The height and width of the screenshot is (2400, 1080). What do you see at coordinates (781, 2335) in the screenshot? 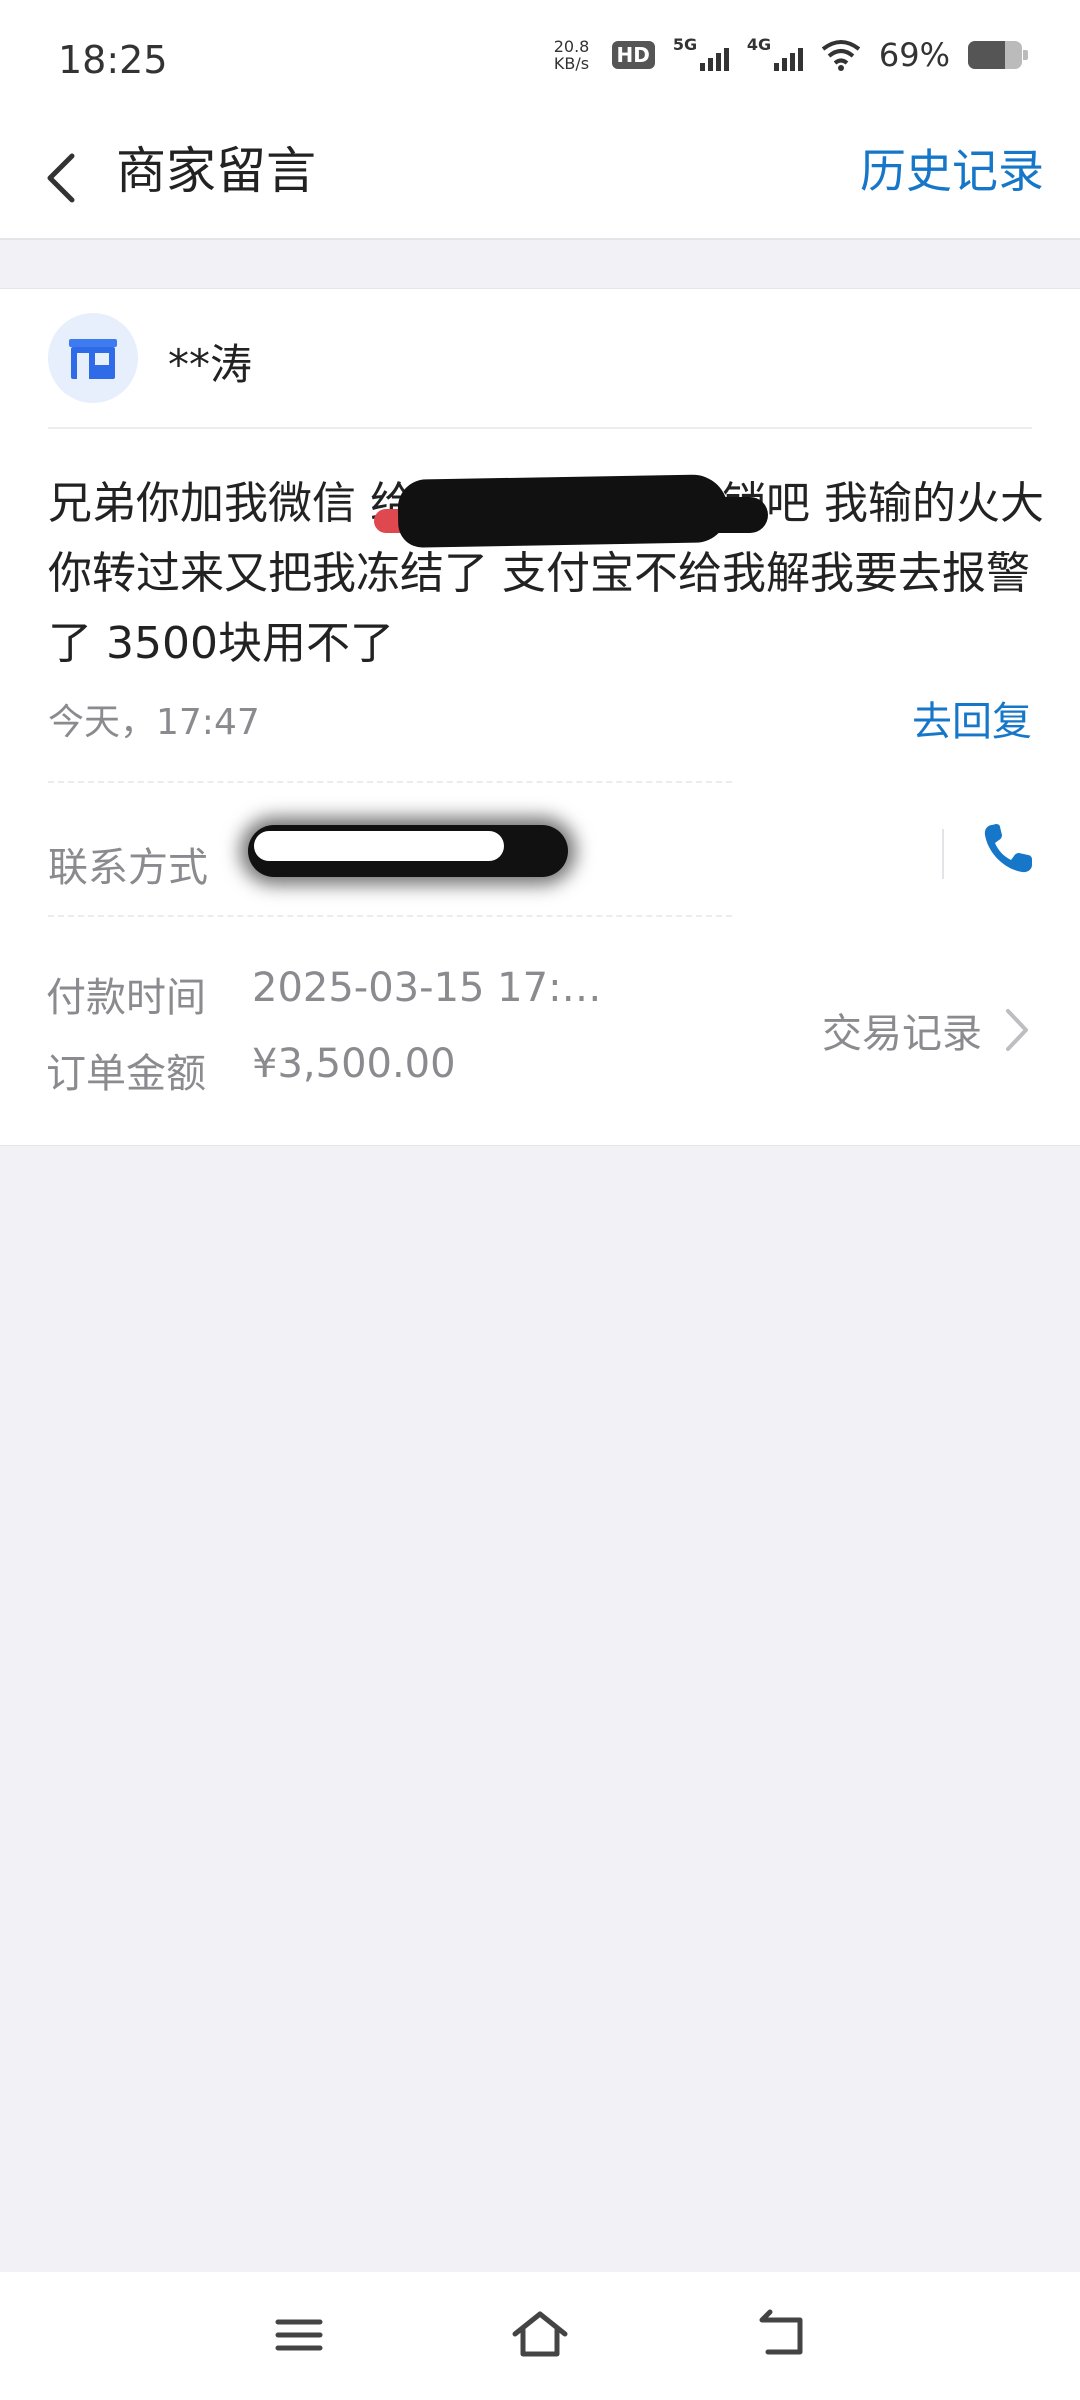
I see `back-icon` at bounding box center [781, 2335].